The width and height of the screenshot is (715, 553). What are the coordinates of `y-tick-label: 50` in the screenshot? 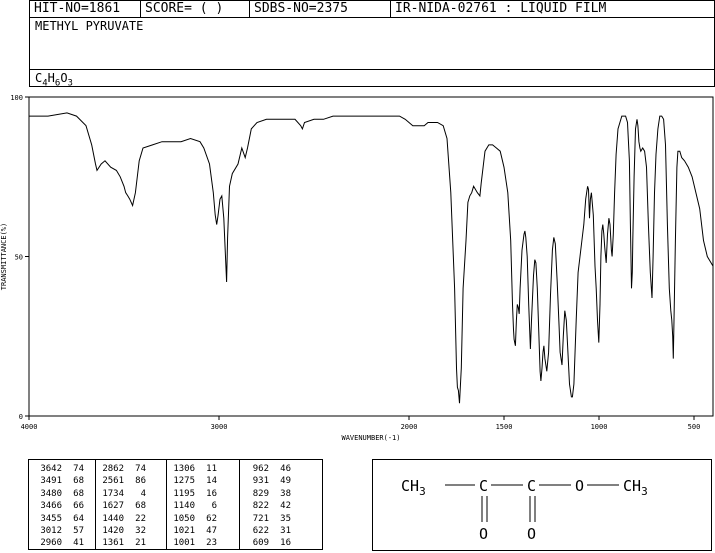 It's located at (19, 258).